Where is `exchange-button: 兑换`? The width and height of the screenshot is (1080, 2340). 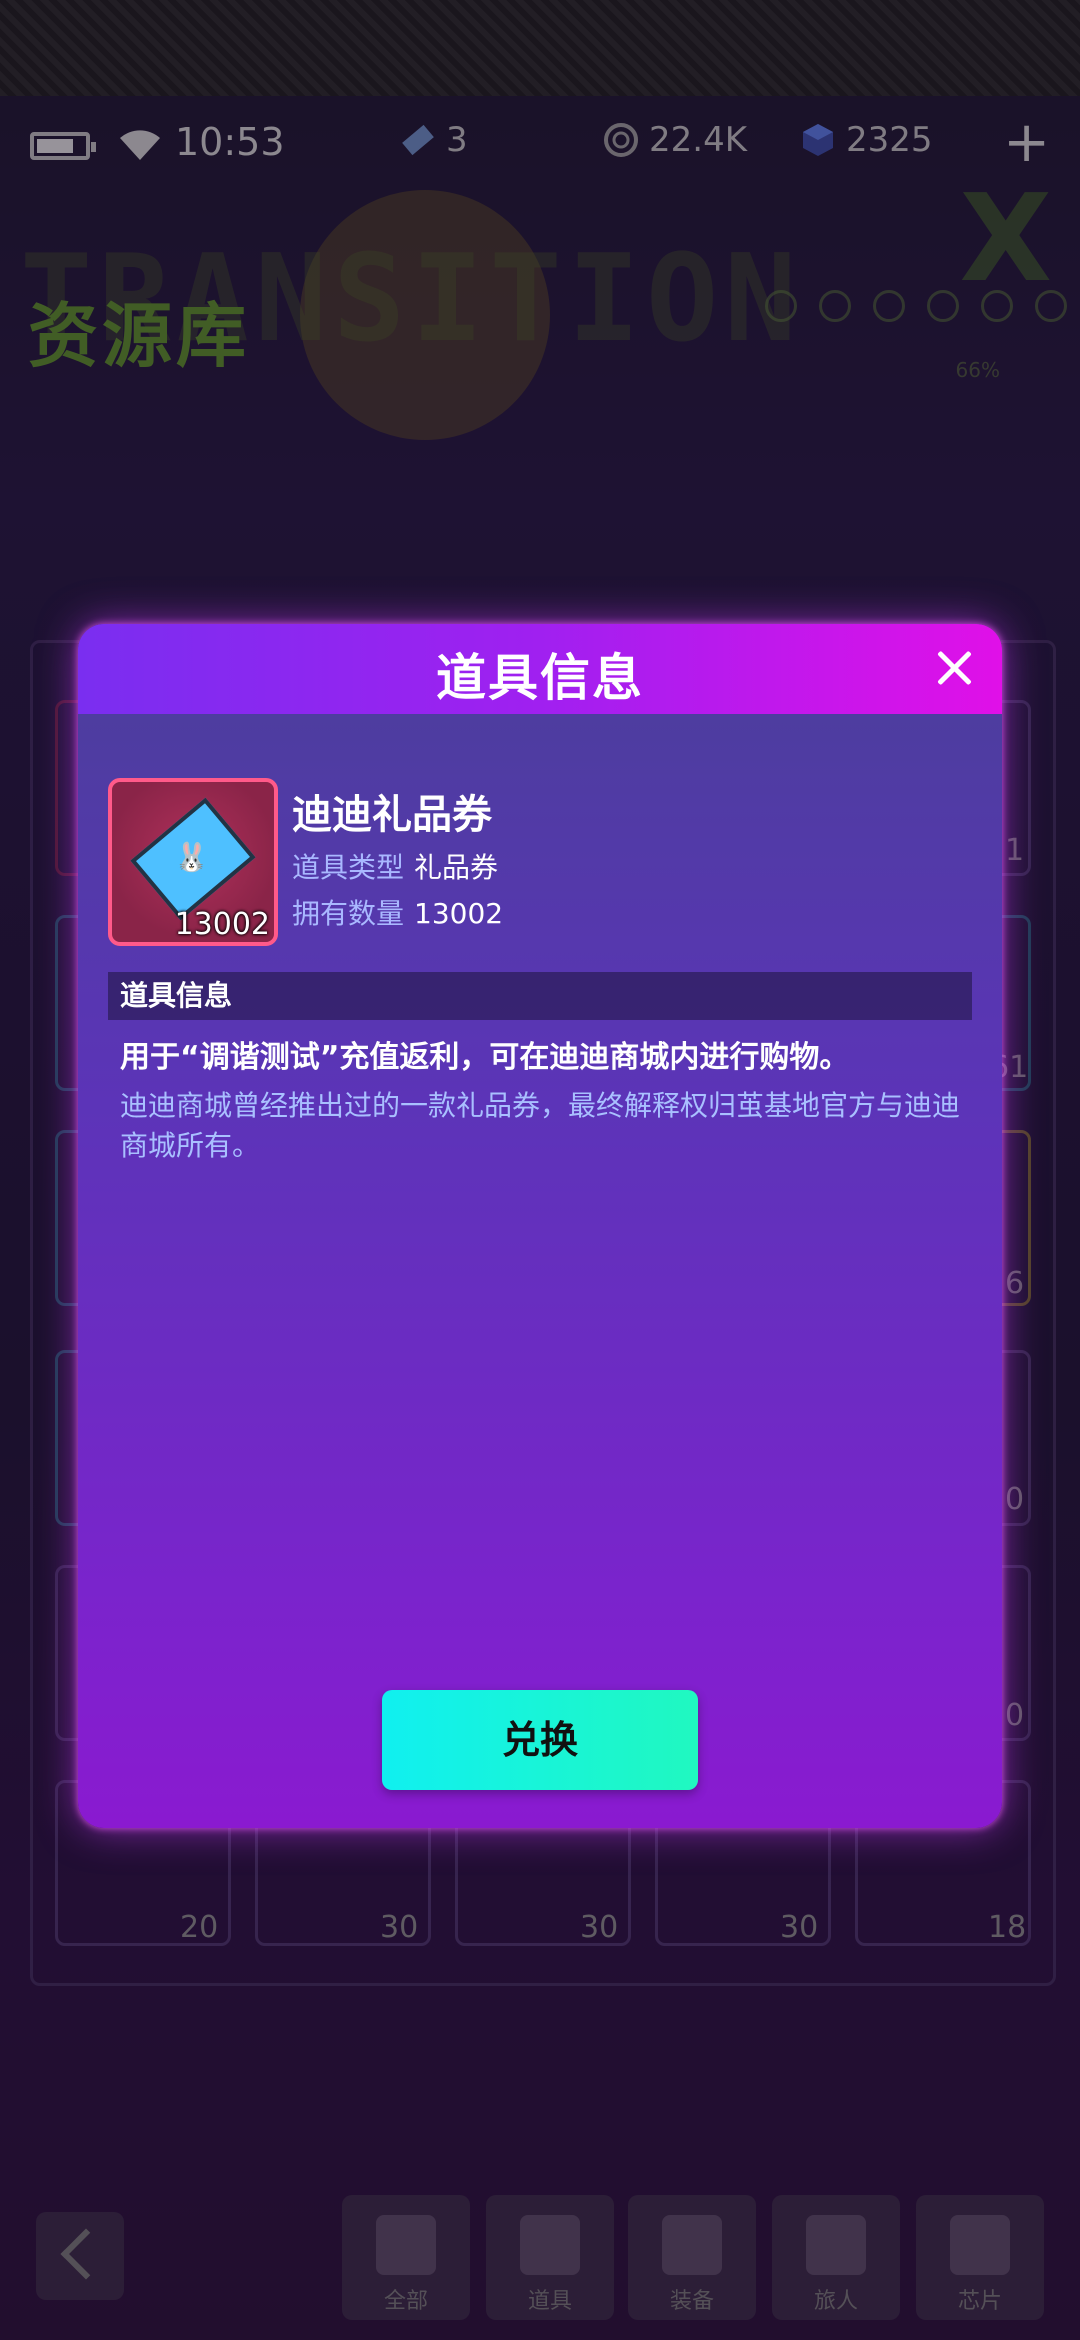
exchange-button: 兑换 is located at coordinates (540, 1740).